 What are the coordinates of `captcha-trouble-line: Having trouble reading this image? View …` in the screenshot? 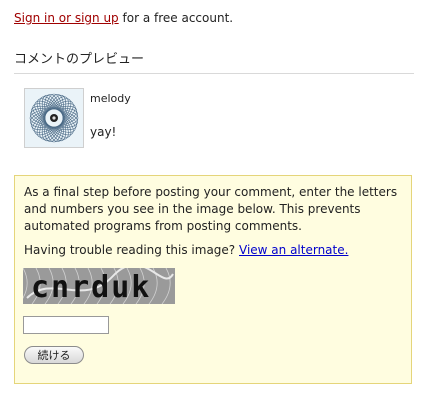 It's located at (186, 250).